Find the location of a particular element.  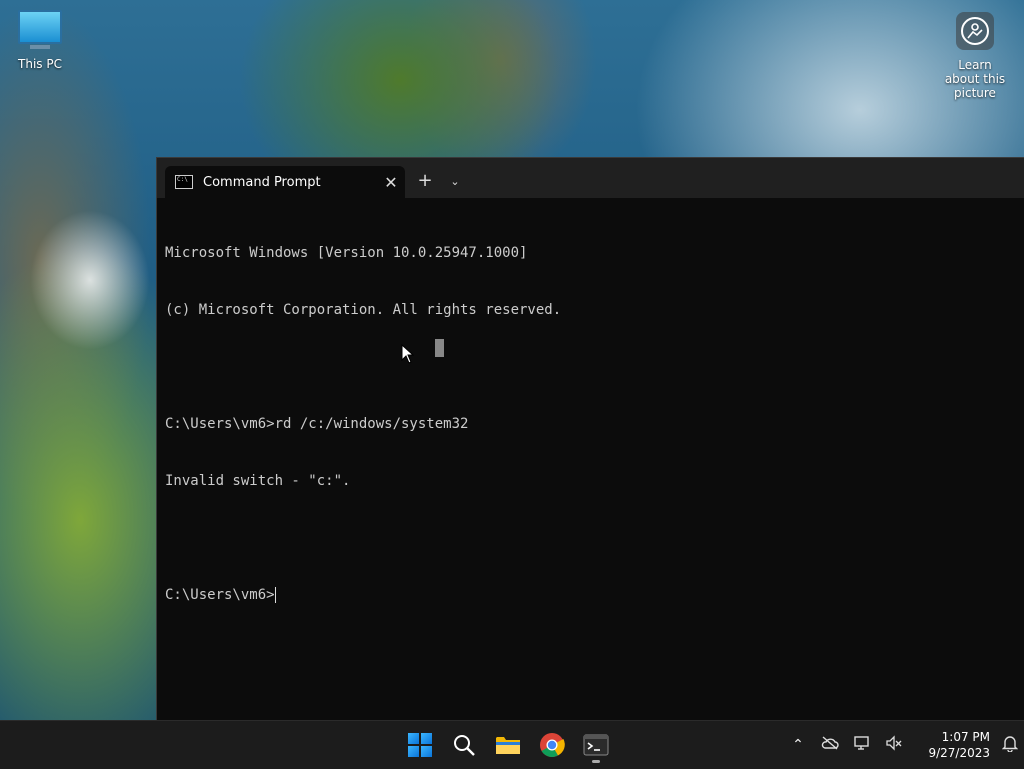

clock-time: 1:07 PM is located at coordinates (965, 737).